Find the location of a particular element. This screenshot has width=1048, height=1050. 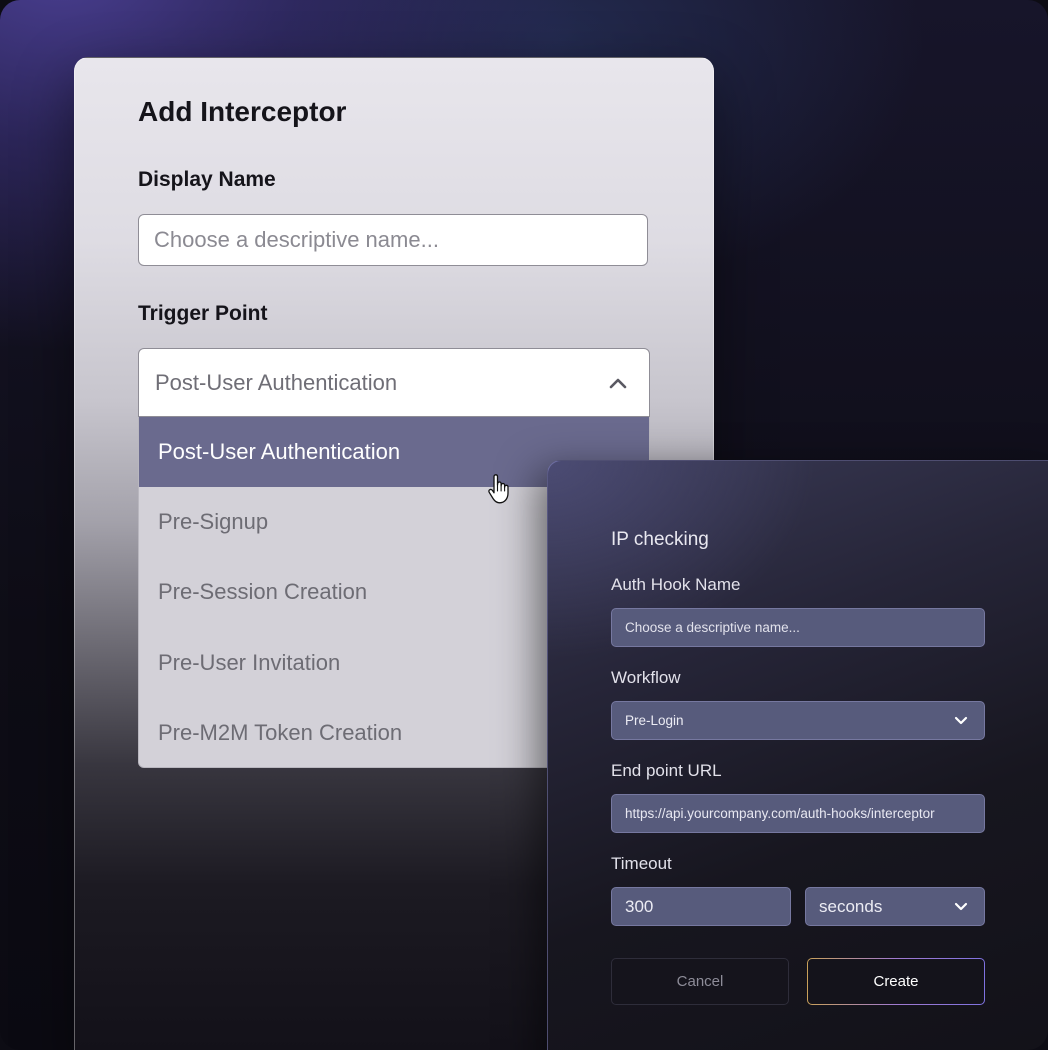

auth-hook-name-label: Auth Hook Name is located at coordinates (676, 584).